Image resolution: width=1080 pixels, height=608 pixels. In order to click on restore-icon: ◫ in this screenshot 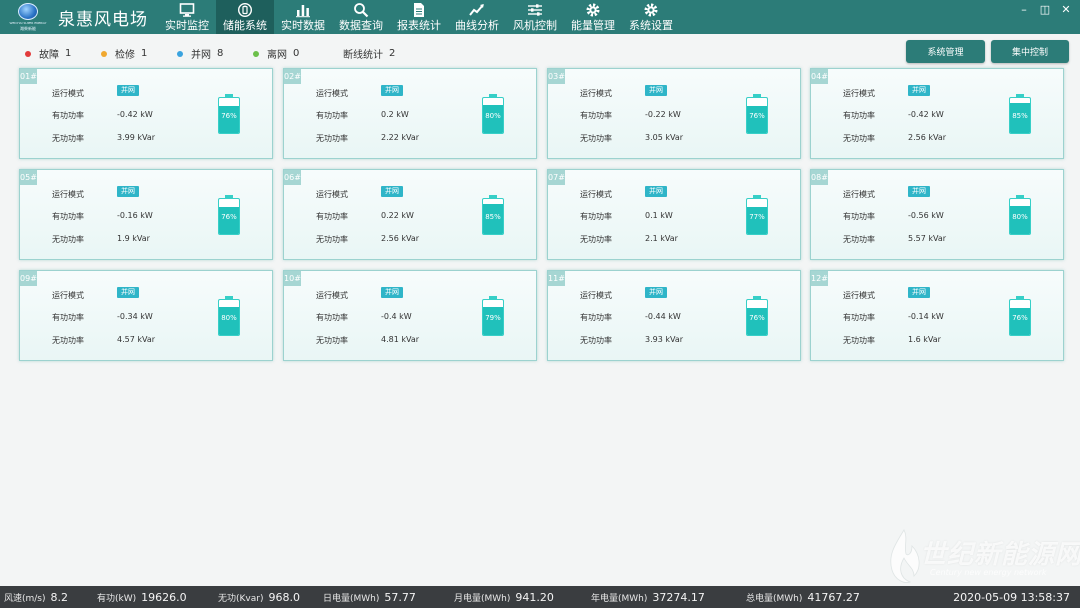, I will do `click(1045, 10)`.